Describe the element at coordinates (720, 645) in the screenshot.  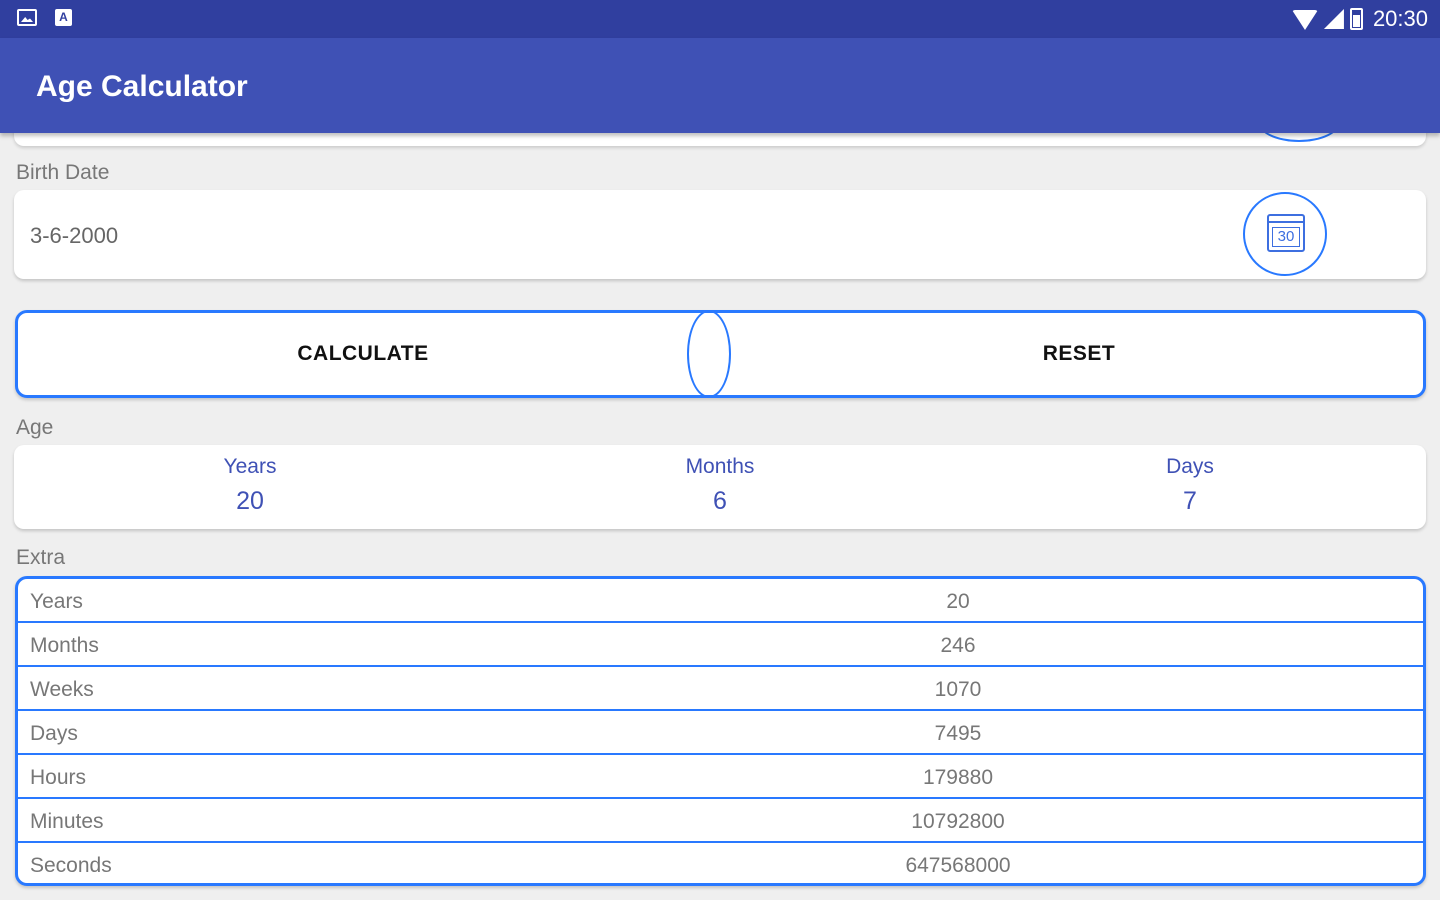
I see `table-row: Months 246` at that location.